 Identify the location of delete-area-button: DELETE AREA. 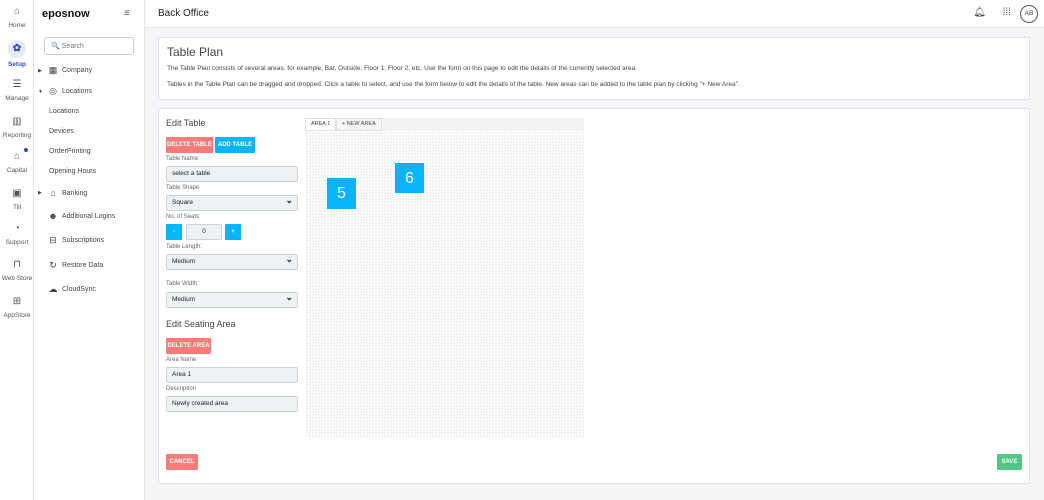
(188, 346).